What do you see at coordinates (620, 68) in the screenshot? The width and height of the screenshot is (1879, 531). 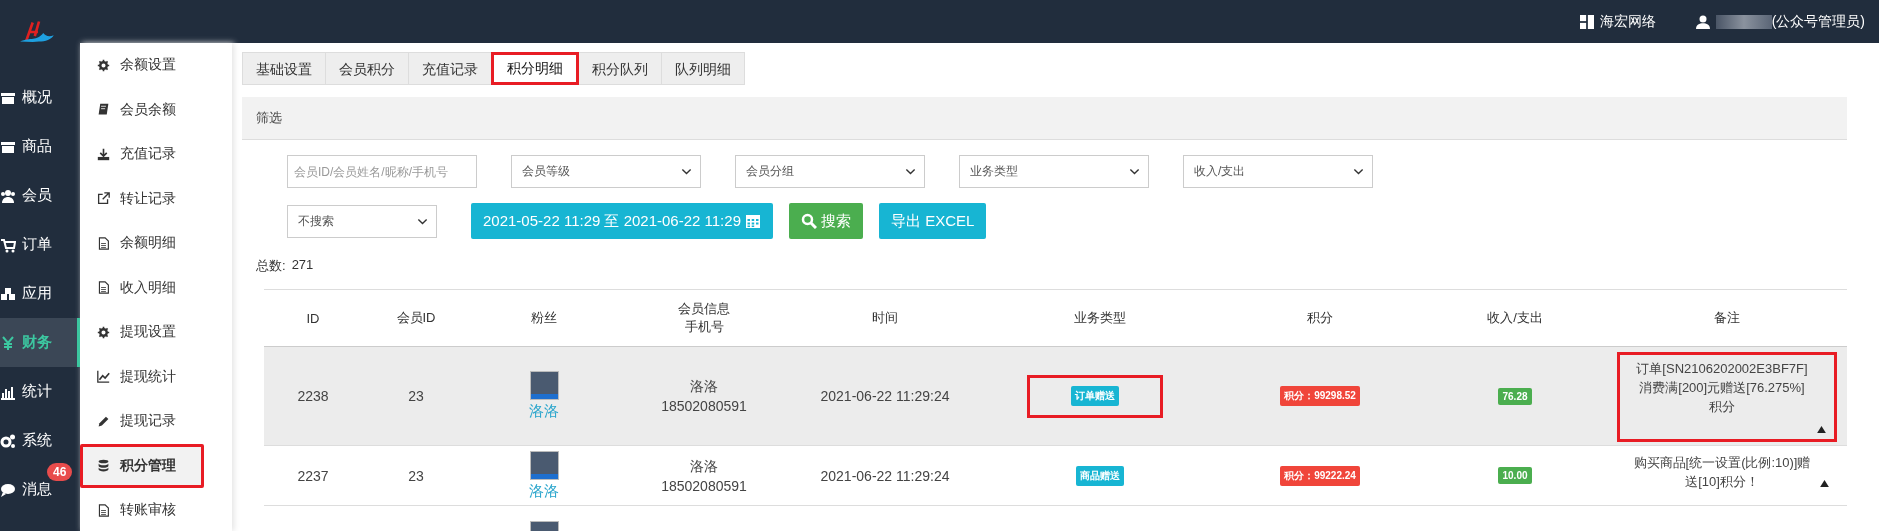 I see `tab: 积分队列` at bounding box center [620, 68].